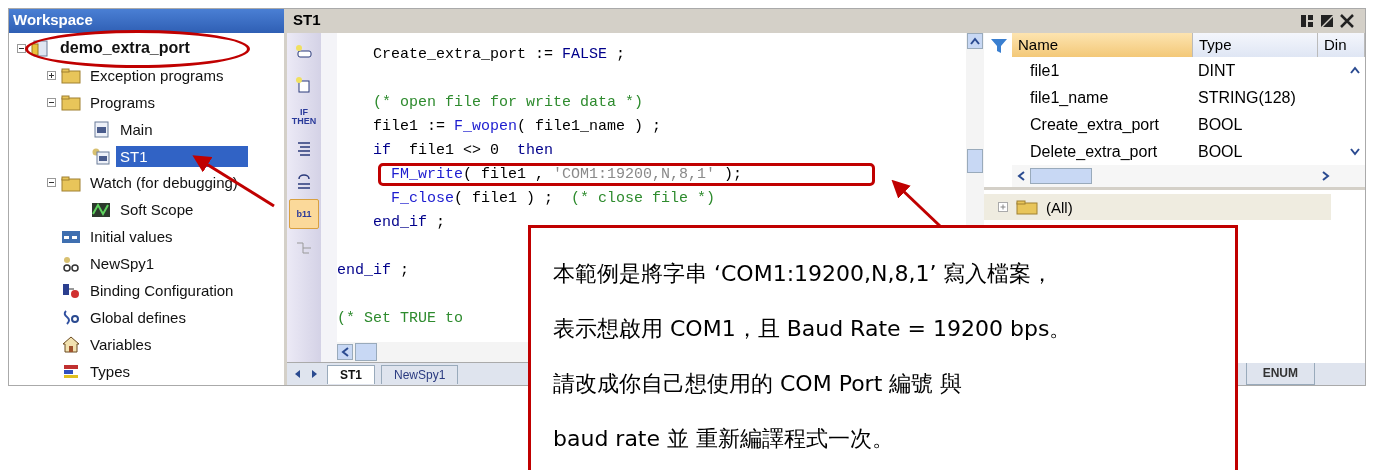 The image size is (1376, 470). What do you see at coordinates (1094, 151) in the screenshot?
I see `table-cell-text: Delete_extra_port` at bounding box center [1094, 151].